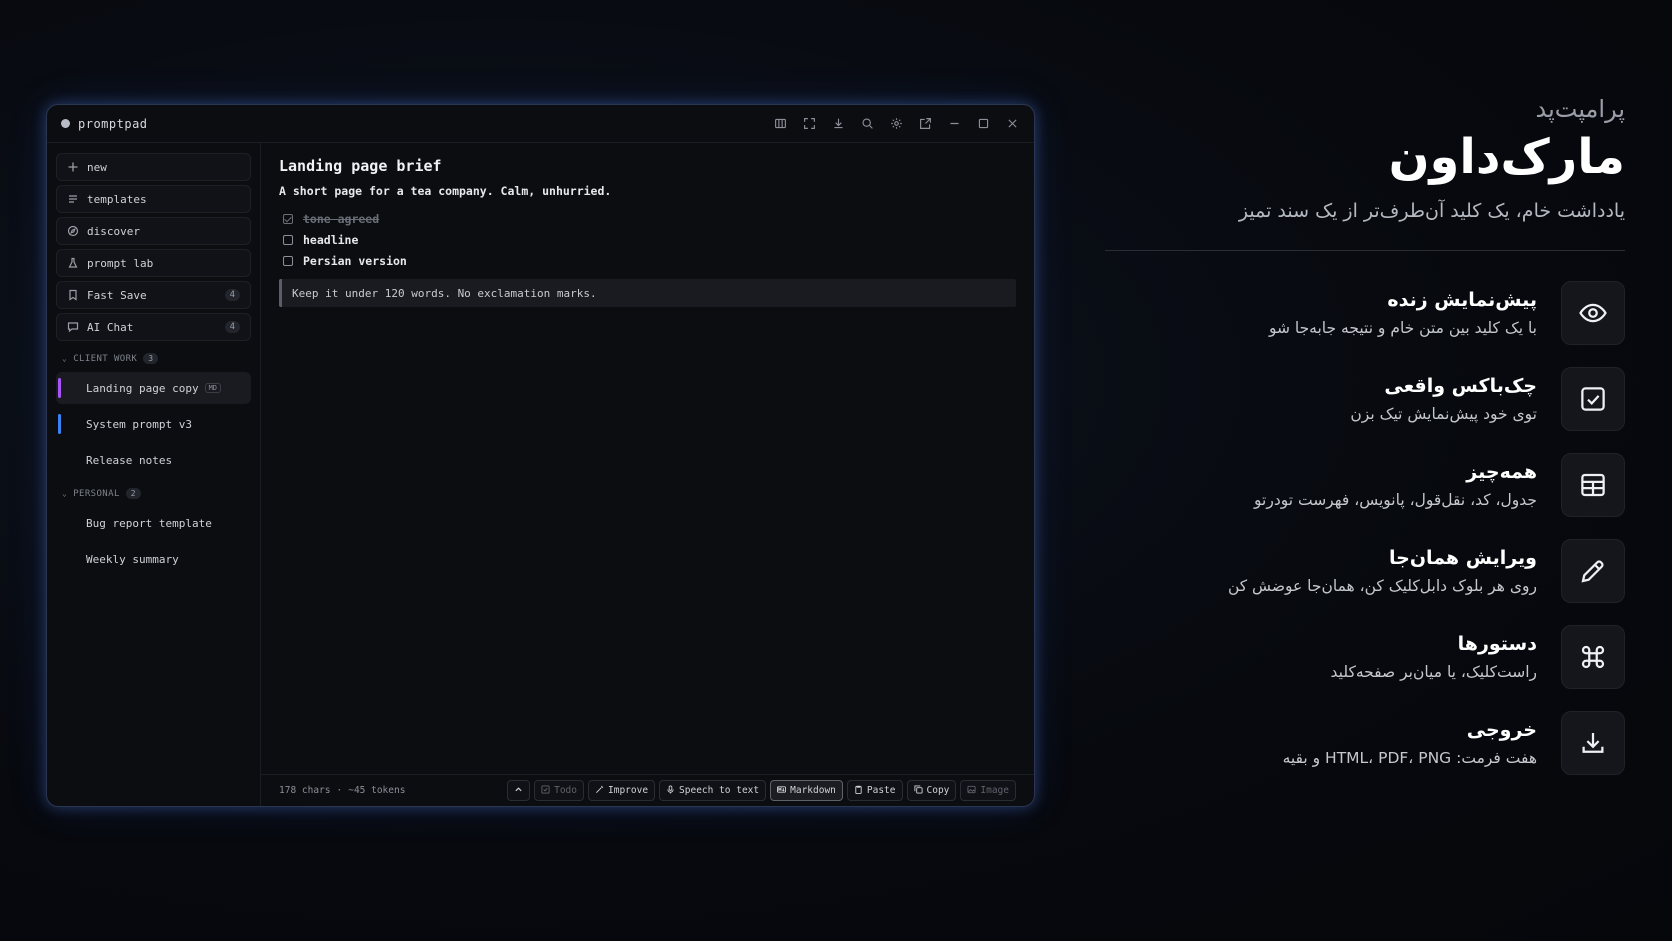 This screenshot has height=941, width=1672. What do you see at coordinates (647, 260) in the screenshot?
I see `todo-item: Persian version` at bounding box center [647, 260].